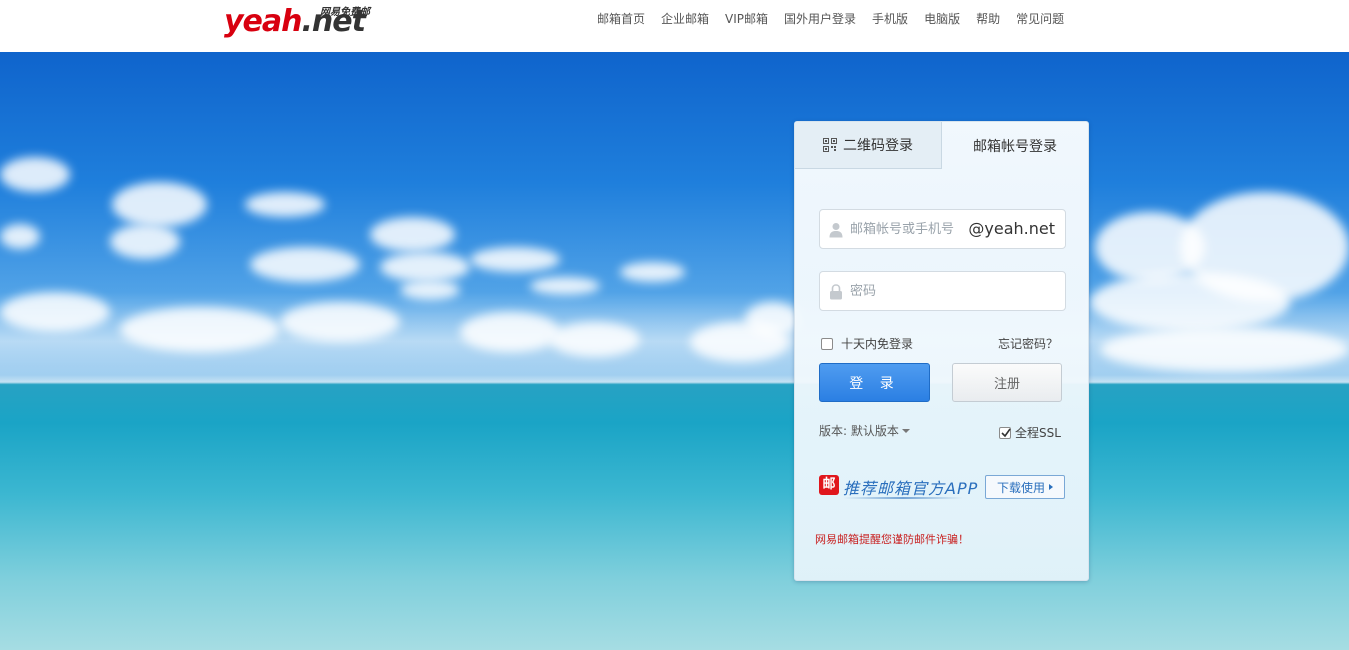 This screenshot has height=650, width=1349. Describe the element at coordinates (878, 146) in the screenshot. I see `tab-qr-label: 二维码登录` at that location.